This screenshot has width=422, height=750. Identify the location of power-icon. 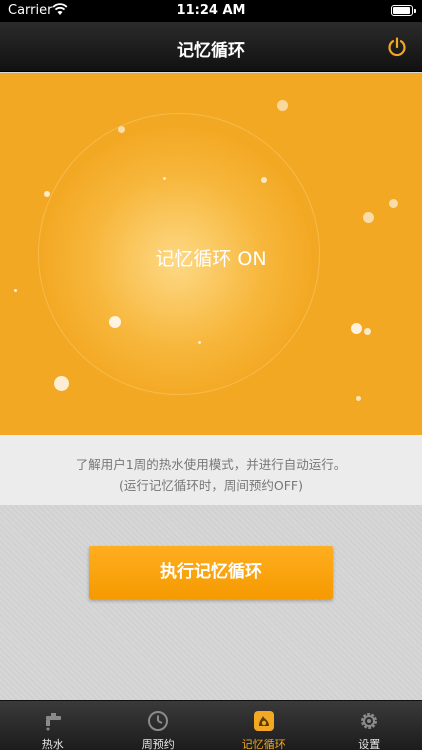
(397, 47).